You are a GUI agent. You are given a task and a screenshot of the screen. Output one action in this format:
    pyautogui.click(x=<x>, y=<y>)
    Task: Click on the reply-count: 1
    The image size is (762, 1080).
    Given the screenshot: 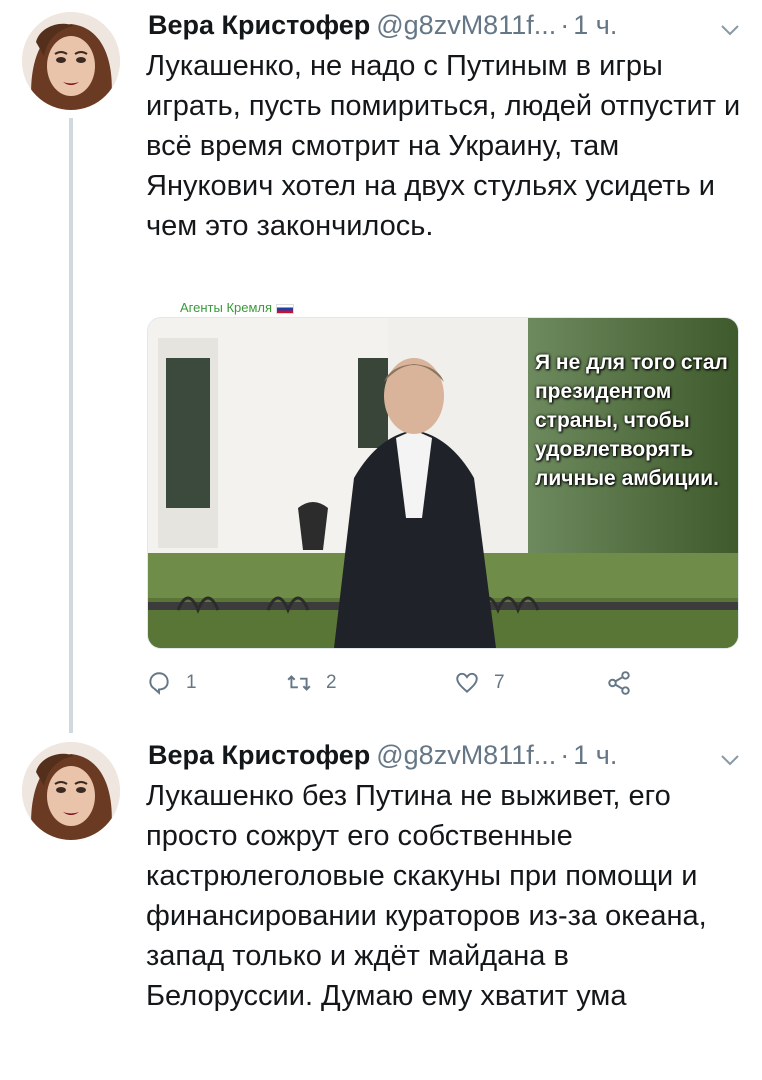 What is the action you would take?
    pyautogui.click(x=191, y=682)
    